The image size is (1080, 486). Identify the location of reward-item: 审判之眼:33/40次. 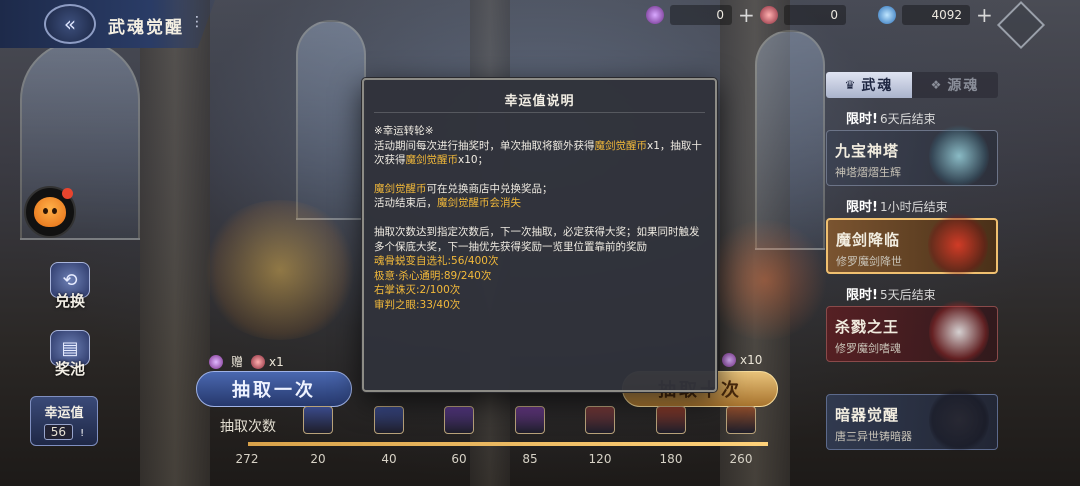
(417, 304).